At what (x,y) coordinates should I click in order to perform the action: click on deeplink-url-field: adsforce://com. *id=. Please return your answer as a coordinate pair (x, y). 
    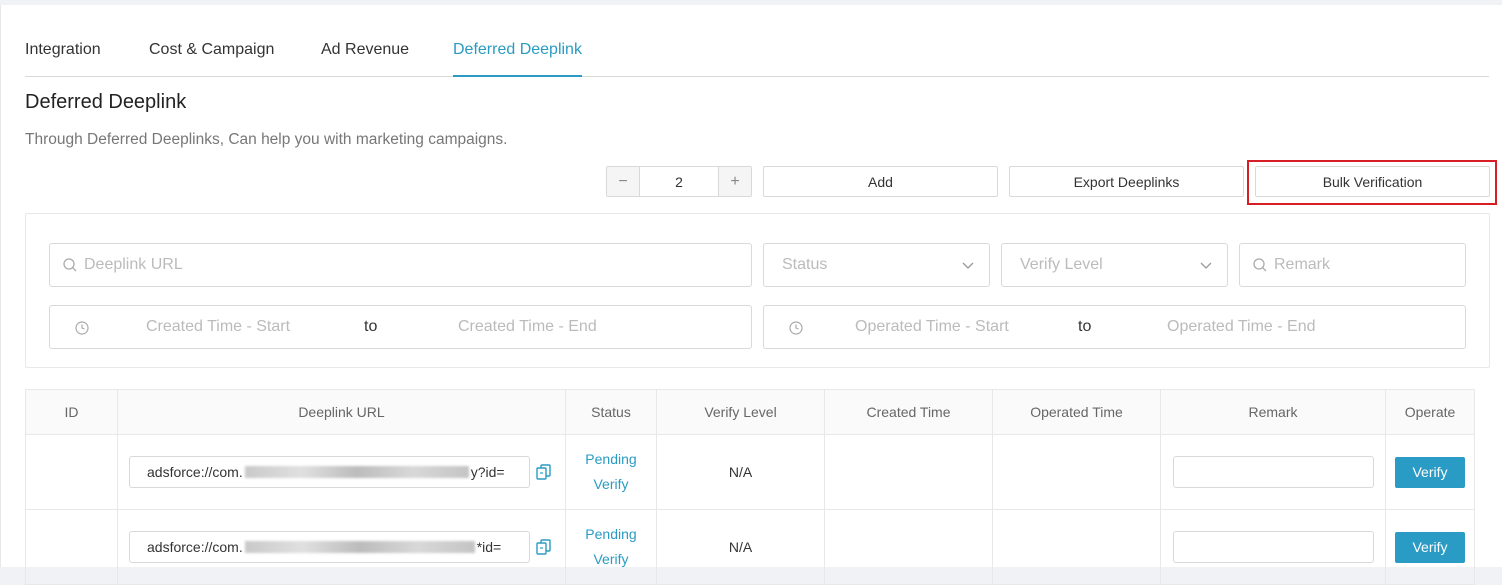
    Looking at the image, I should click on (329, 547).